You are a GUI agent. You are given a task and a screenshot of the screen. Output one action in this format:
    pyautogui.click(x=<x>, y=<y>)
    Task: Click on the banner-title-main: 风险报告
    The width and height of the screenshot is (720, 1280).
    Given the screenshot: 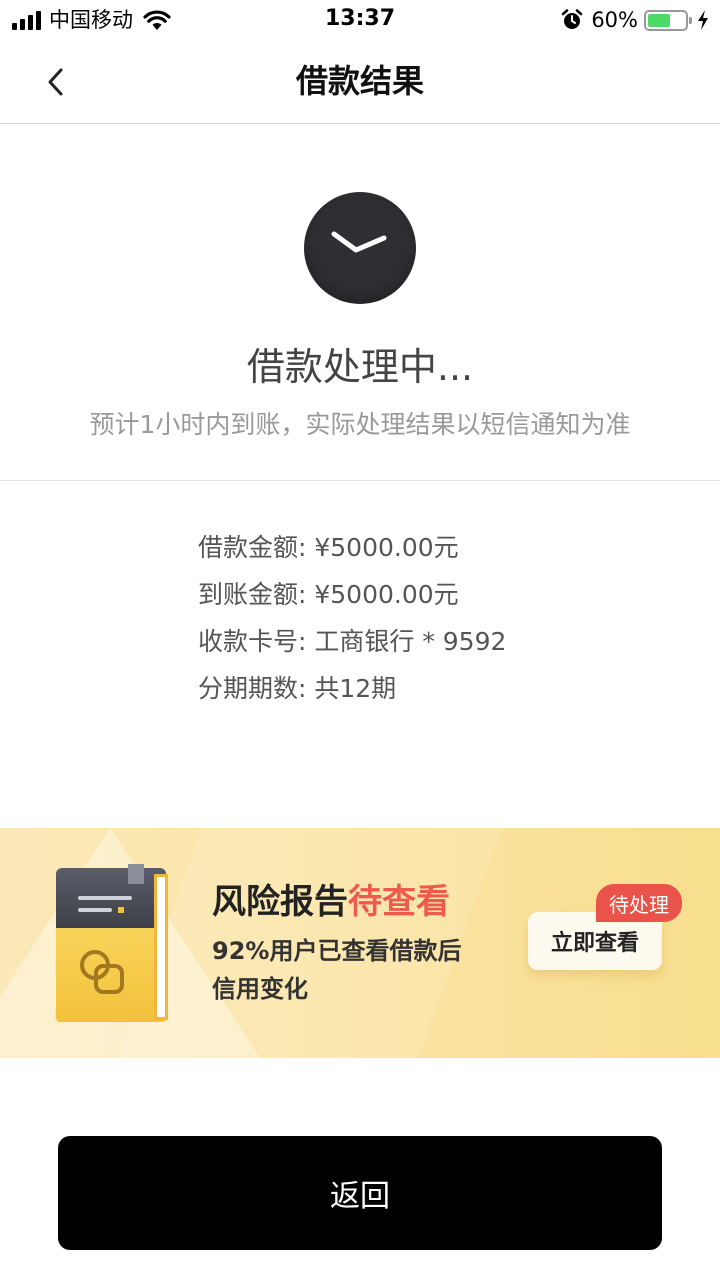 What is the action you would take?
    pyautogui.click(x=280, y=902)
    